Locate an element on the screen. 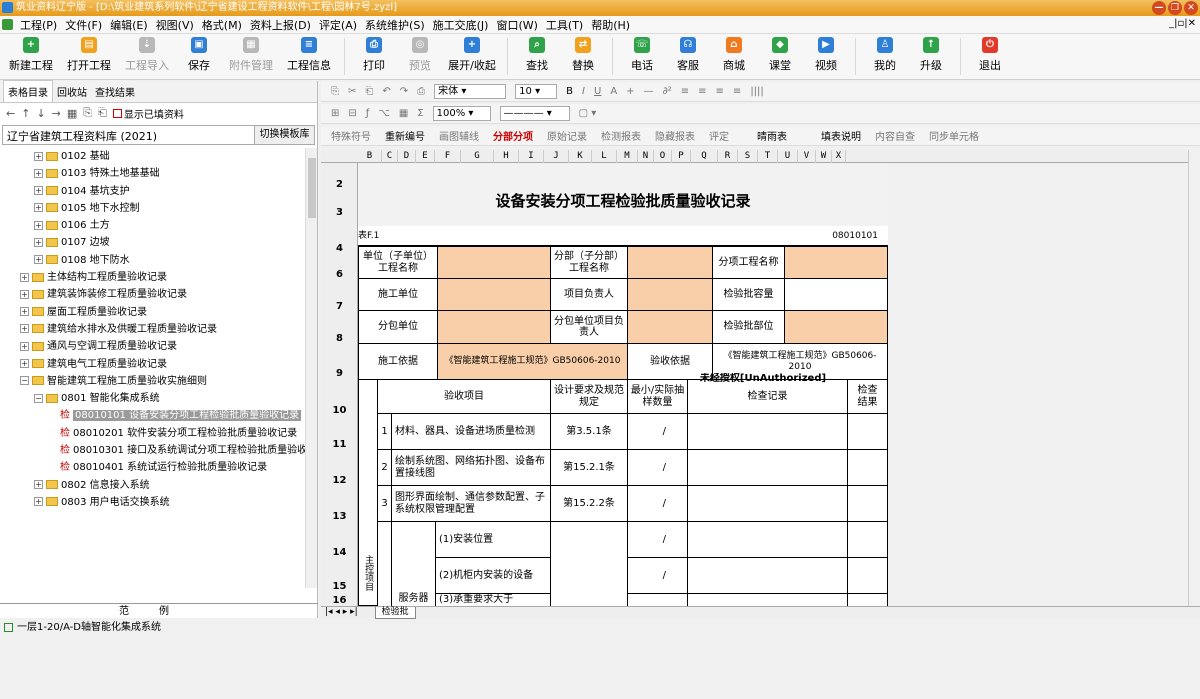 This screenshot has height=699, width=1200. expand-button: + 展开/收起 is located at coordinates (472, 56).